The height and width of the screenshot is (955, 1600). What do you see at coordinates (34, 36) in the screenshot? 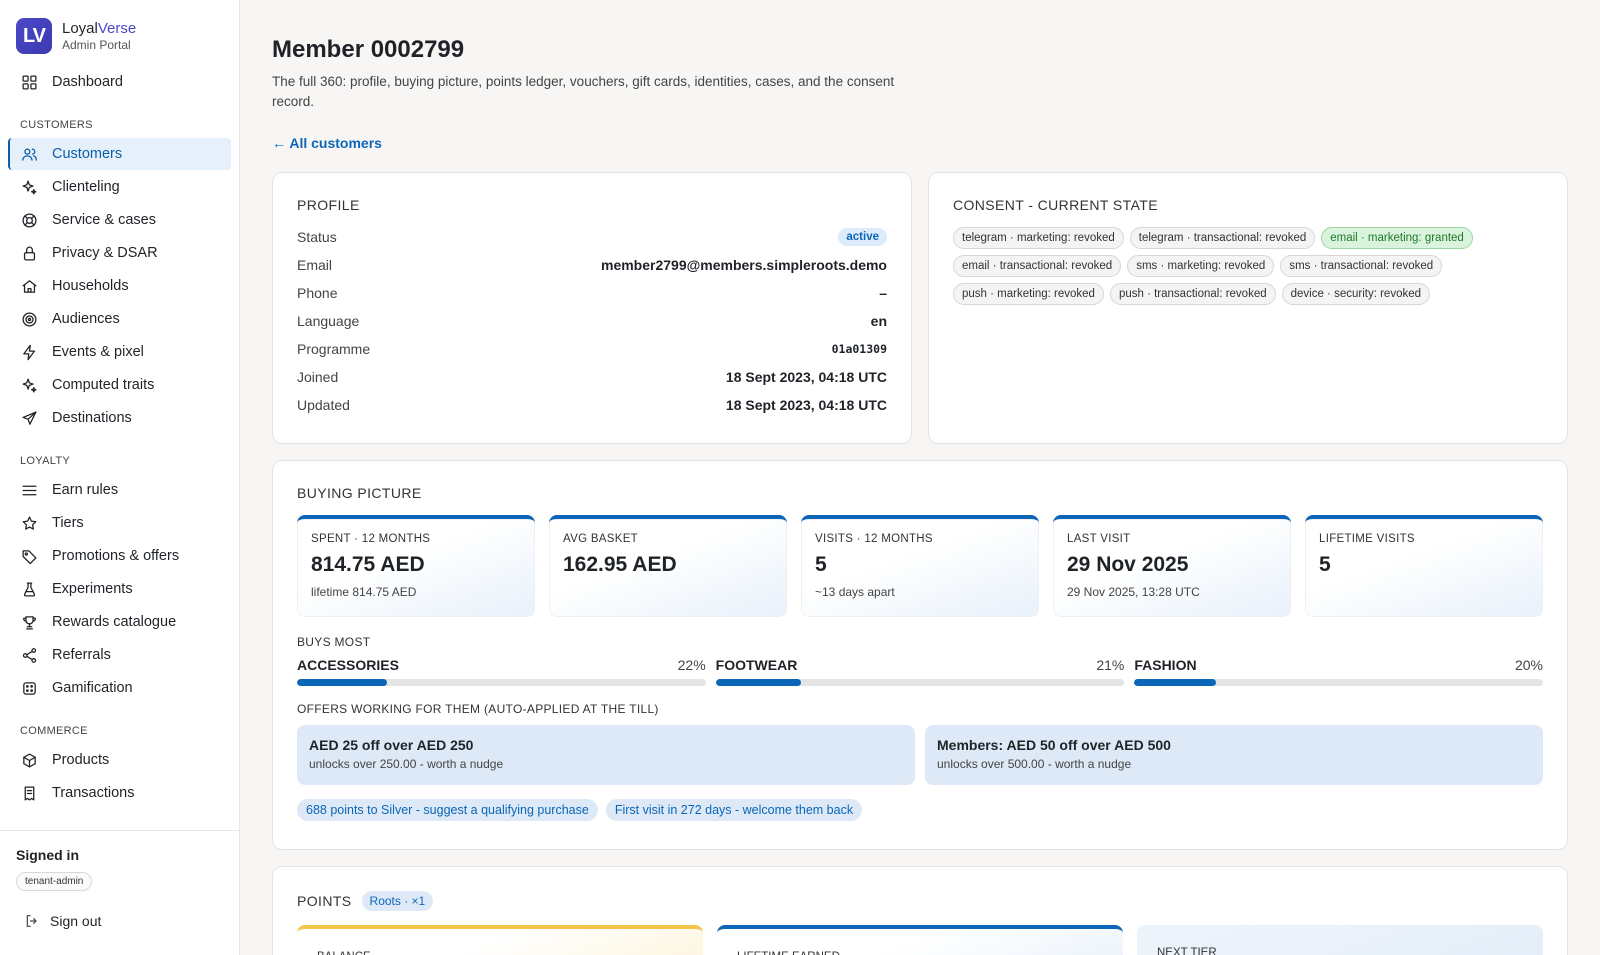
I see `brand-logo: LV` at bounding box center [34, 36].